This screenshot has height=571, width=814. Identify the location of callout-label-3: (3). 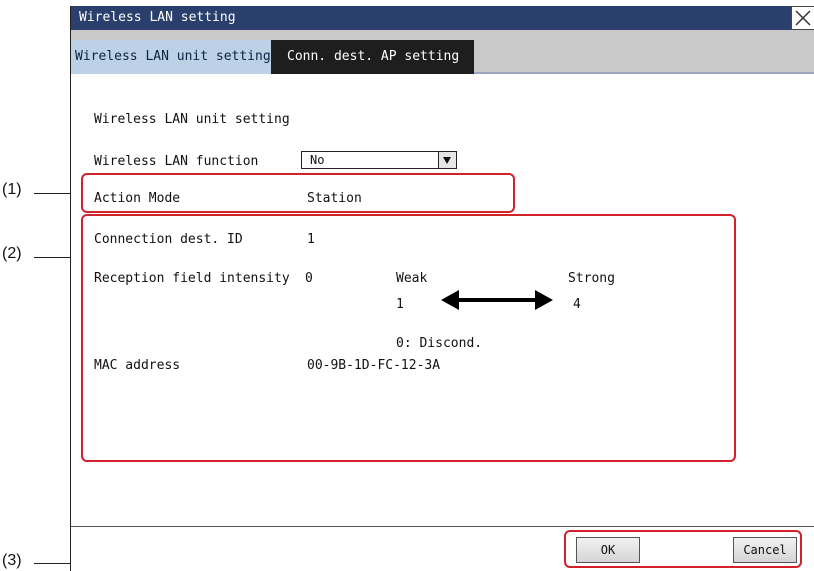
(12, 560).